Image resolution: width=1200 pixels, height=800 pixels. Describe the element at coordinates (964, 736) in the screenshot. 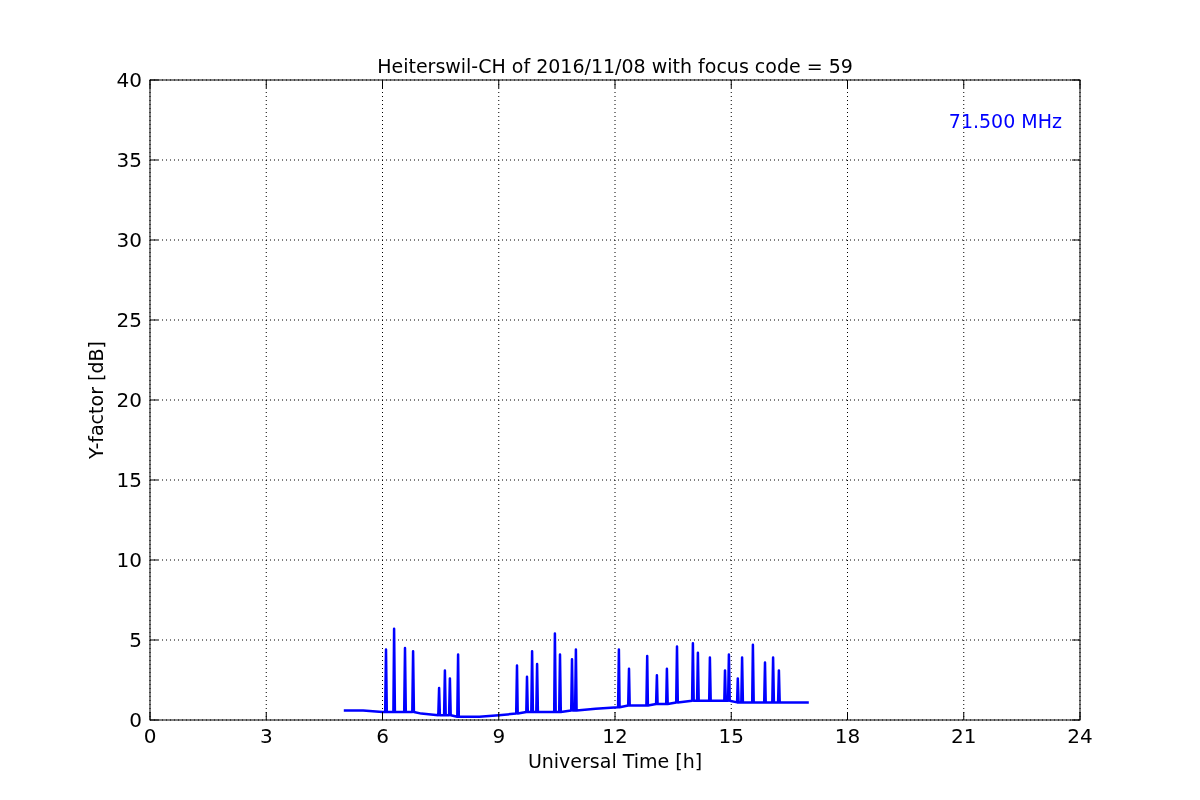

I see `x-tick-label: 21` at that location.